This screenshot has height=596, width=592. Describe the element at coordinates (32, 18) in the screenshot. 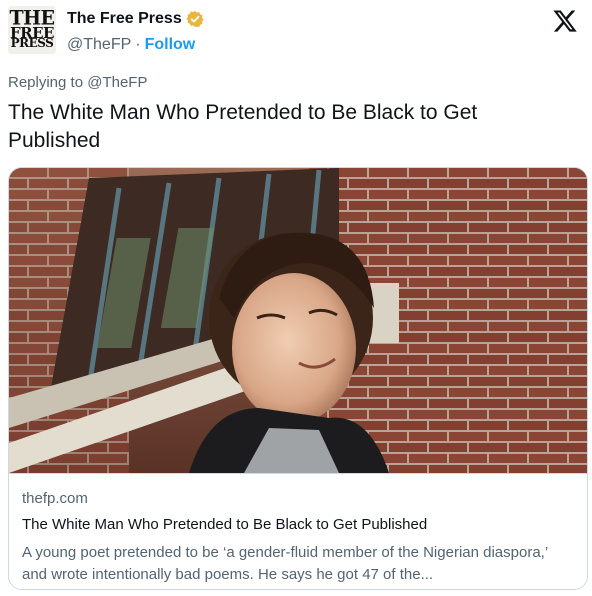

I see `avatar-text-line-1: THE` at that location.